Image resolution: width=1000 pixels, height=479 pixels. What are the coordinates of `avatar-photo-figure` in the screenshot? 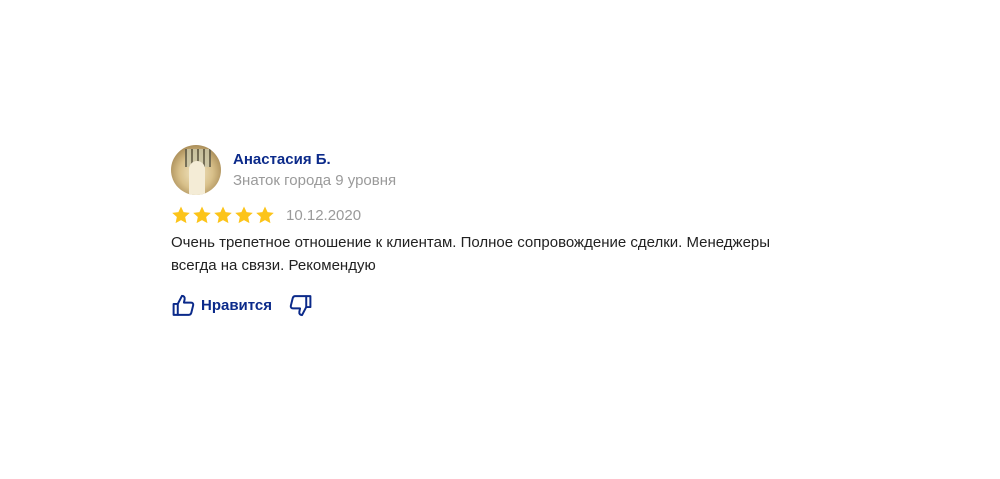 It's located at (197, 178).